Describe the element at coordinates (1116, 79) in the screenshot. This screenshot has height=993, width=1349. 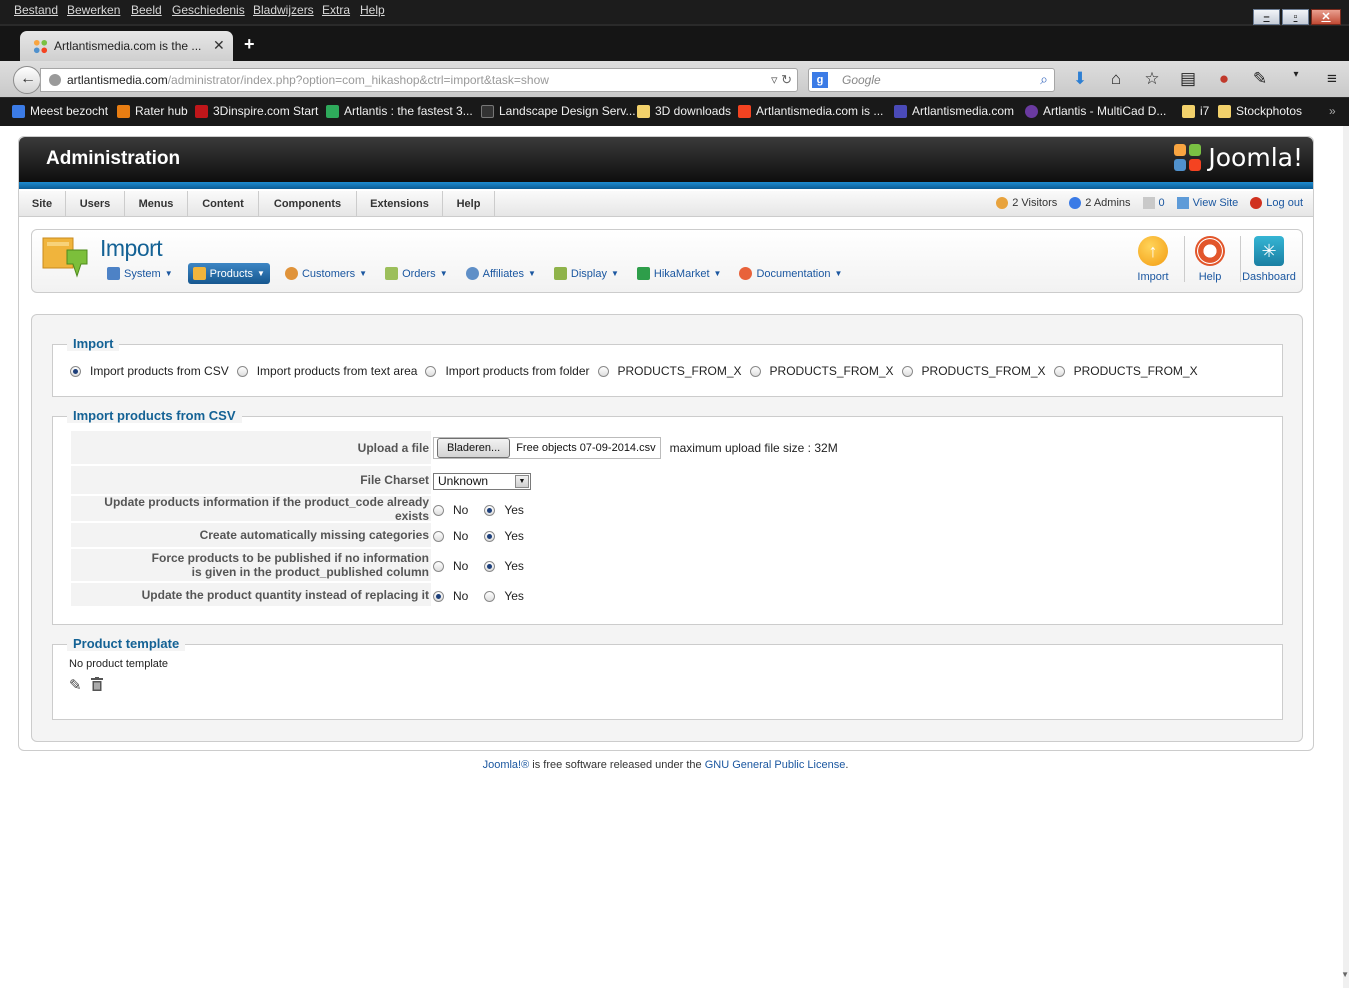
I see `home-icon: ⌂` at that location.